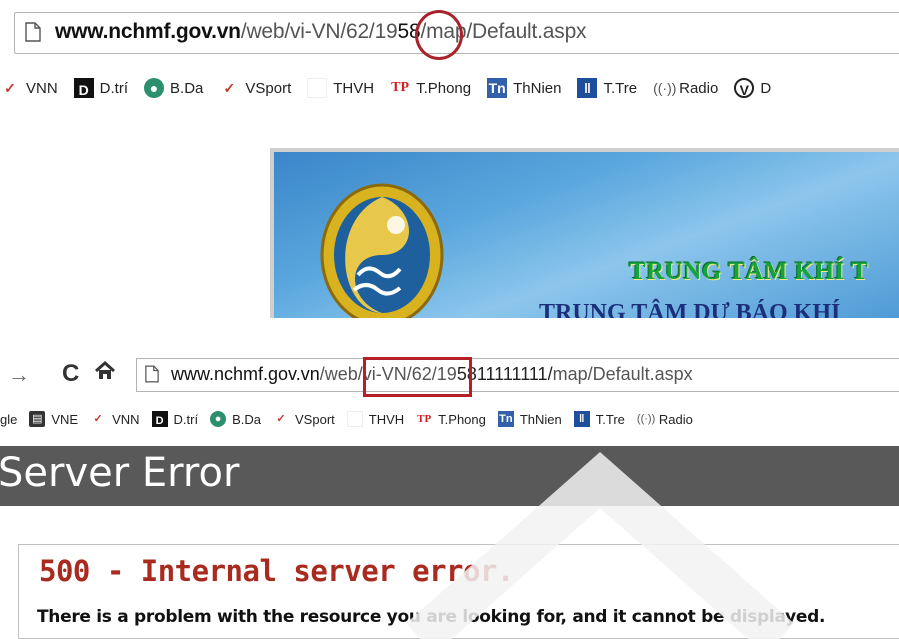  I want to click on error-code: 500 - Internal server error., so click(276, 571).